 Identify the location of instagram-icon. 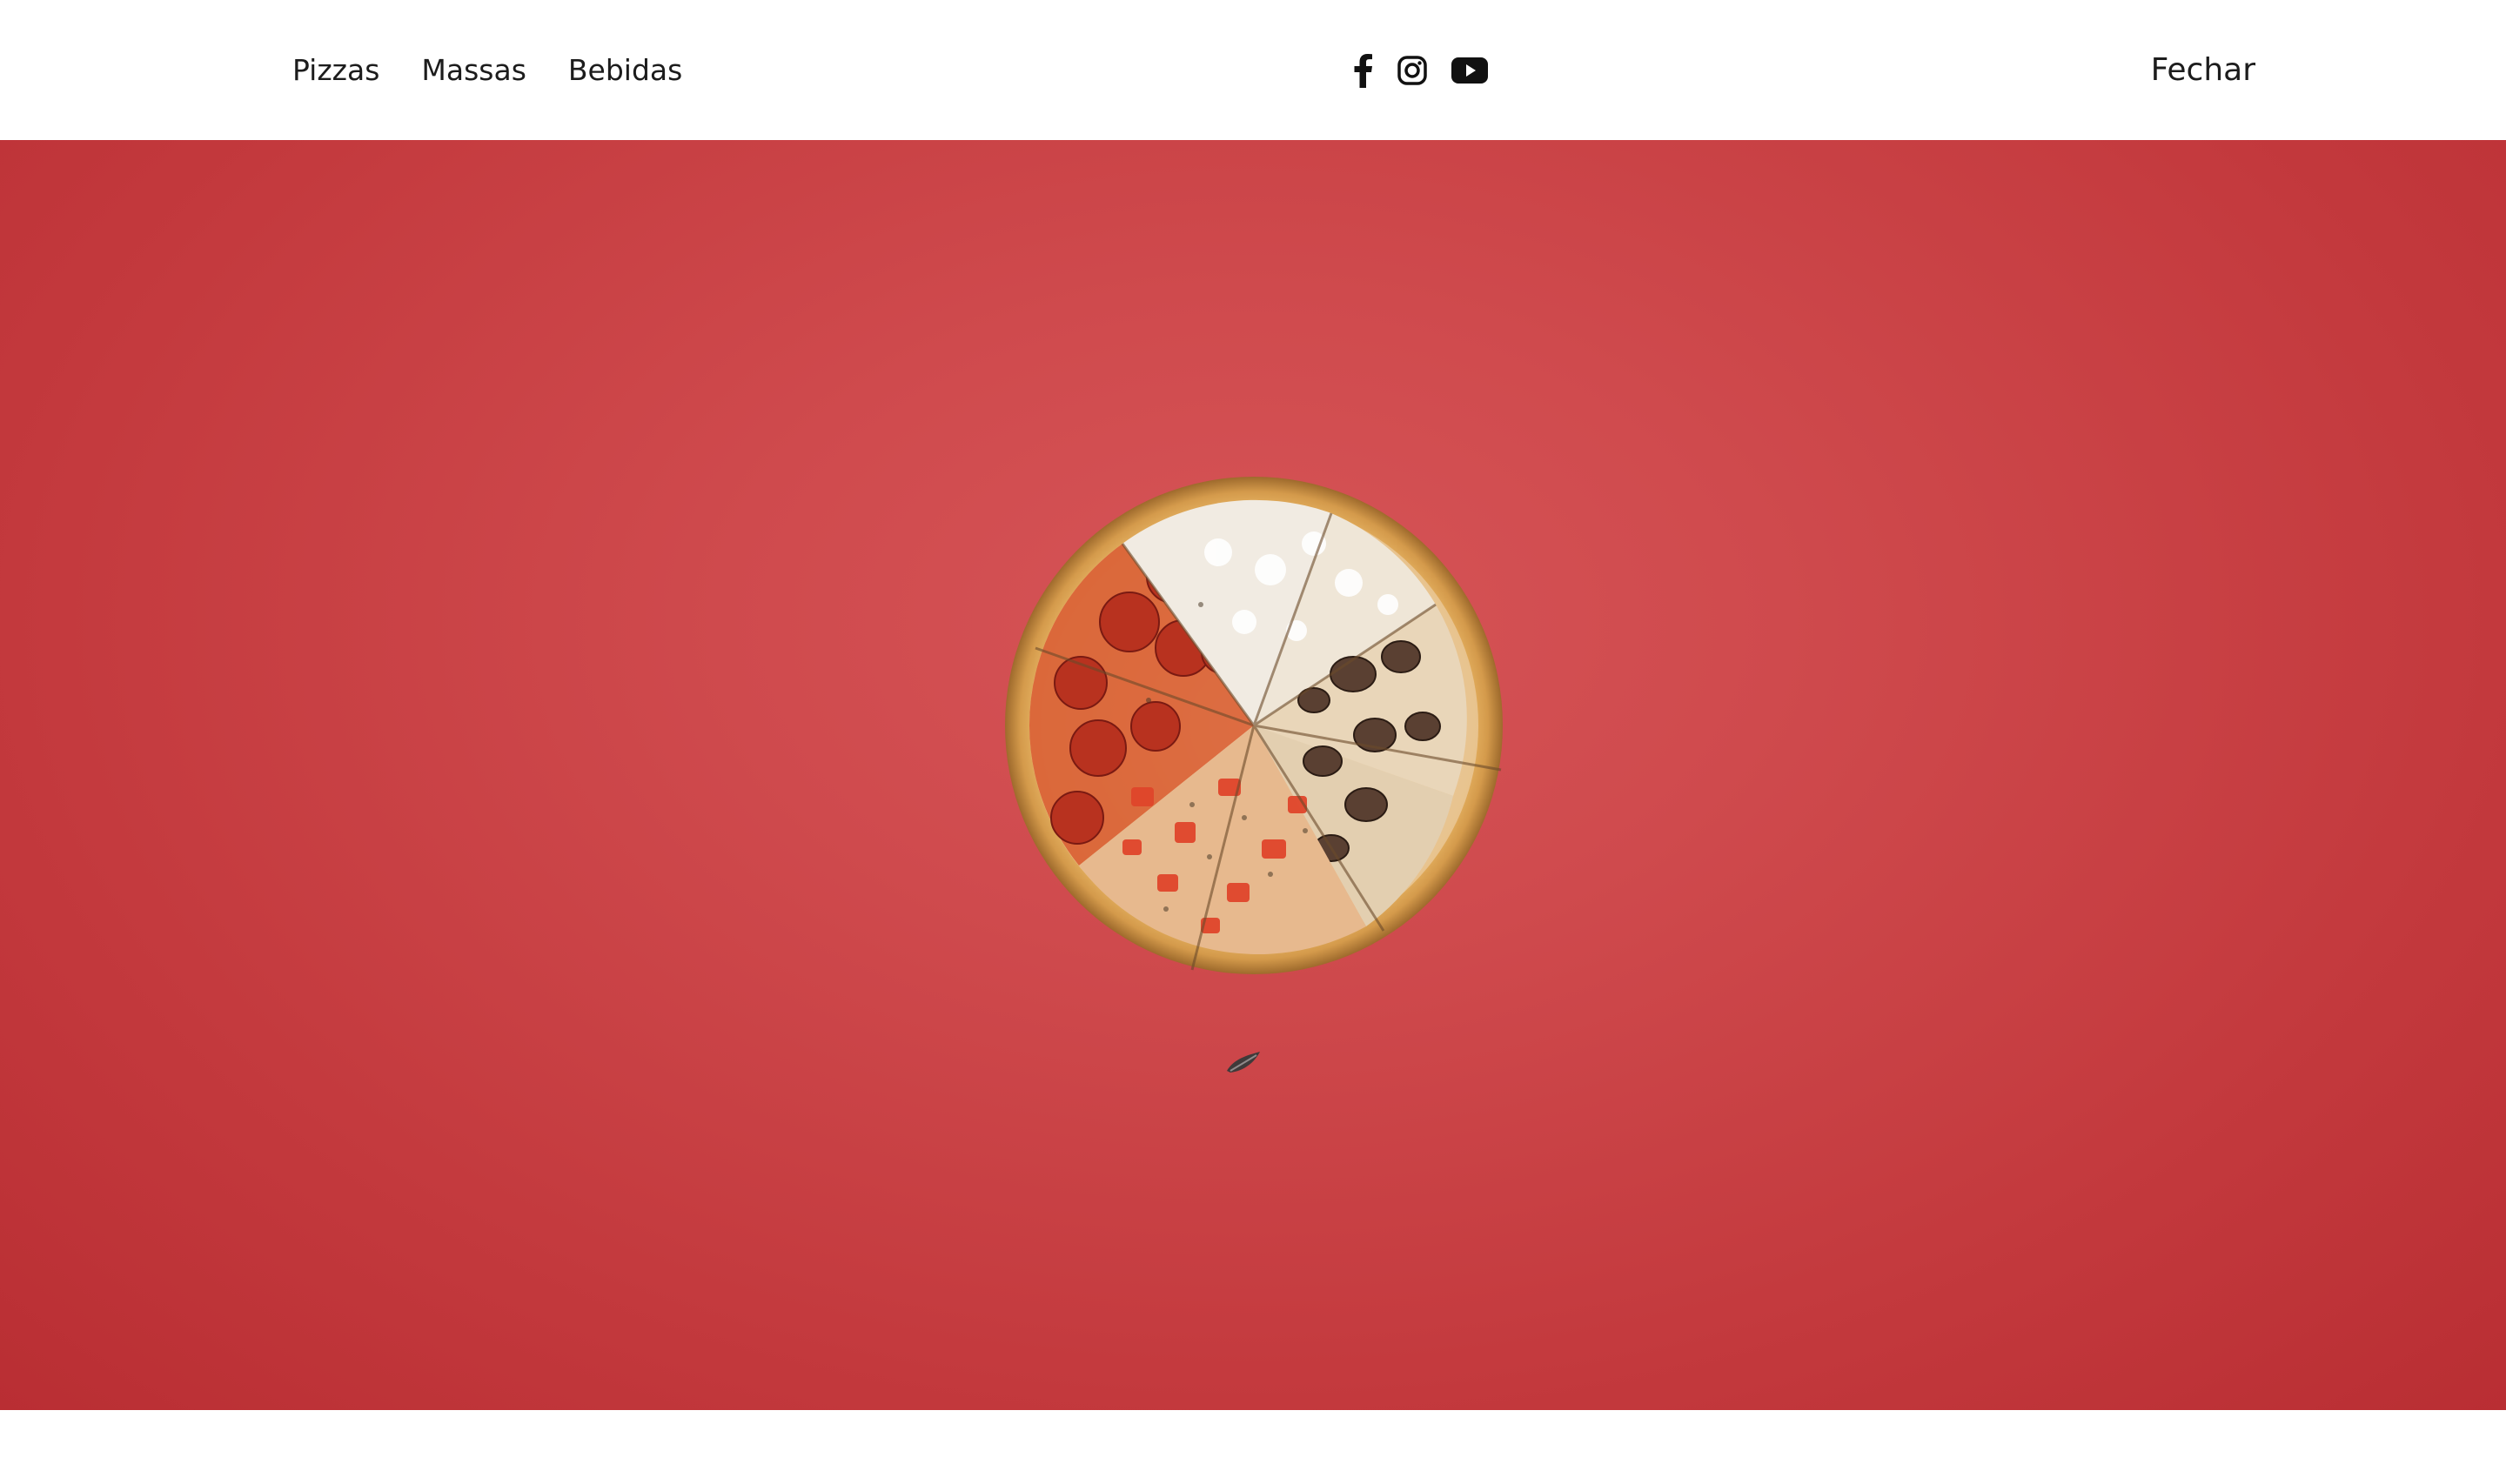
(1412, 71).